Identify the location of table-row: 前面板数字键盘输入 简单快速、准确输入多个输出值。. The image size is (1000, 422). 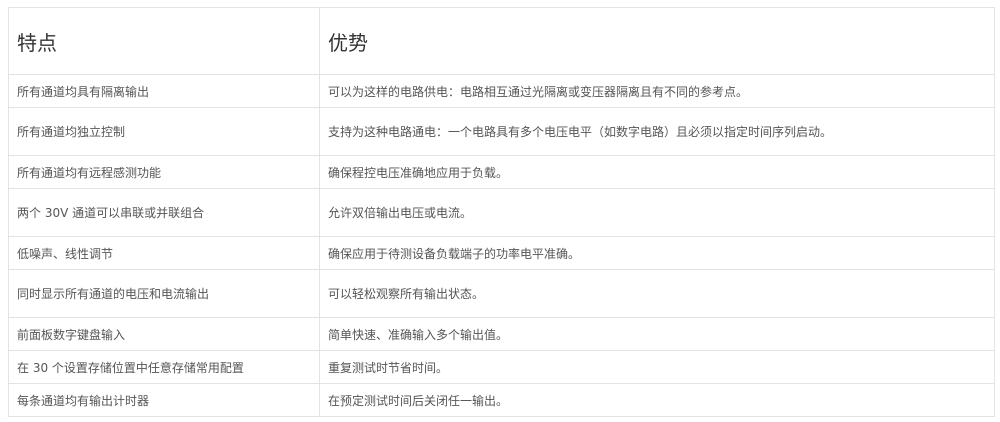
(501, 334).